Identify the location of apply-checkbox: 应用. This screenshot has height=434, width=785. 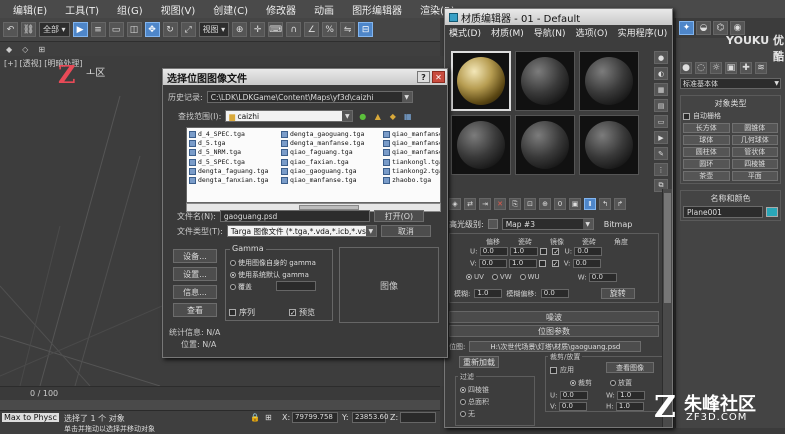
(562, 370).